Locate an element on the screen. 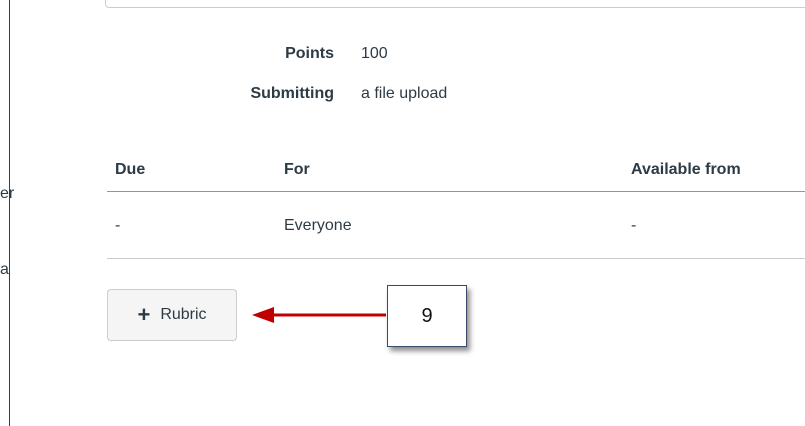 This screenshot has width=805, height=426. column-header-for: For is located at coordinates (297, 169).